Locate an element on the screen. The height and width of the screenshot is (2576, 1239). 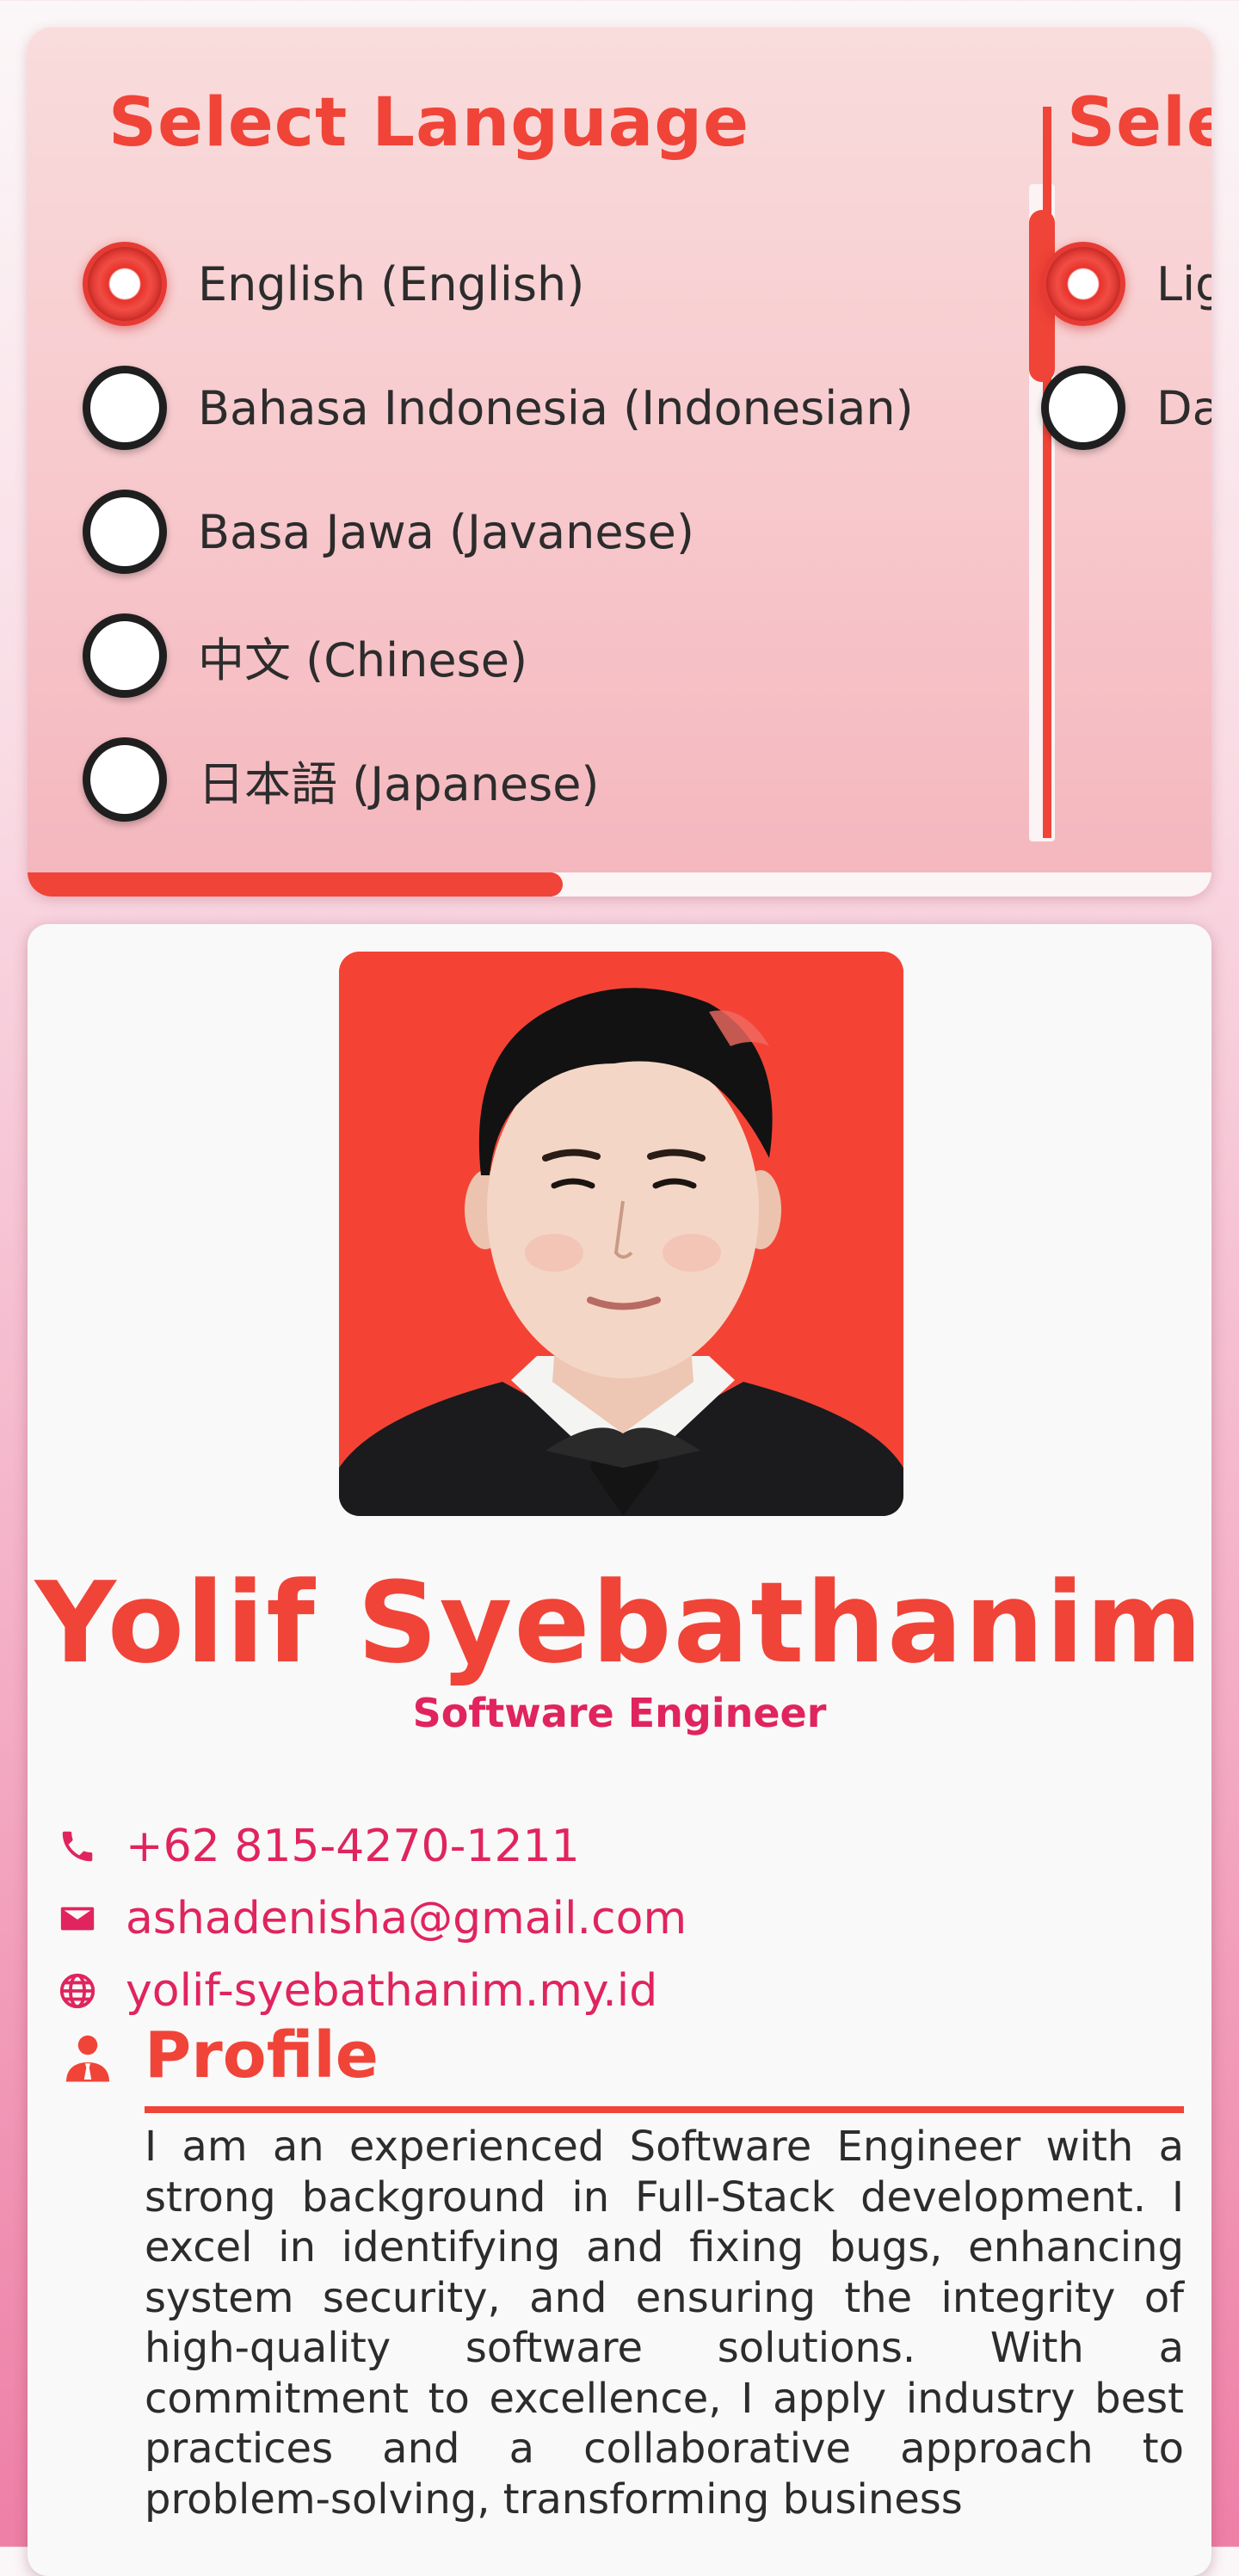
profile-photo is located at coordinates (621, 1234).